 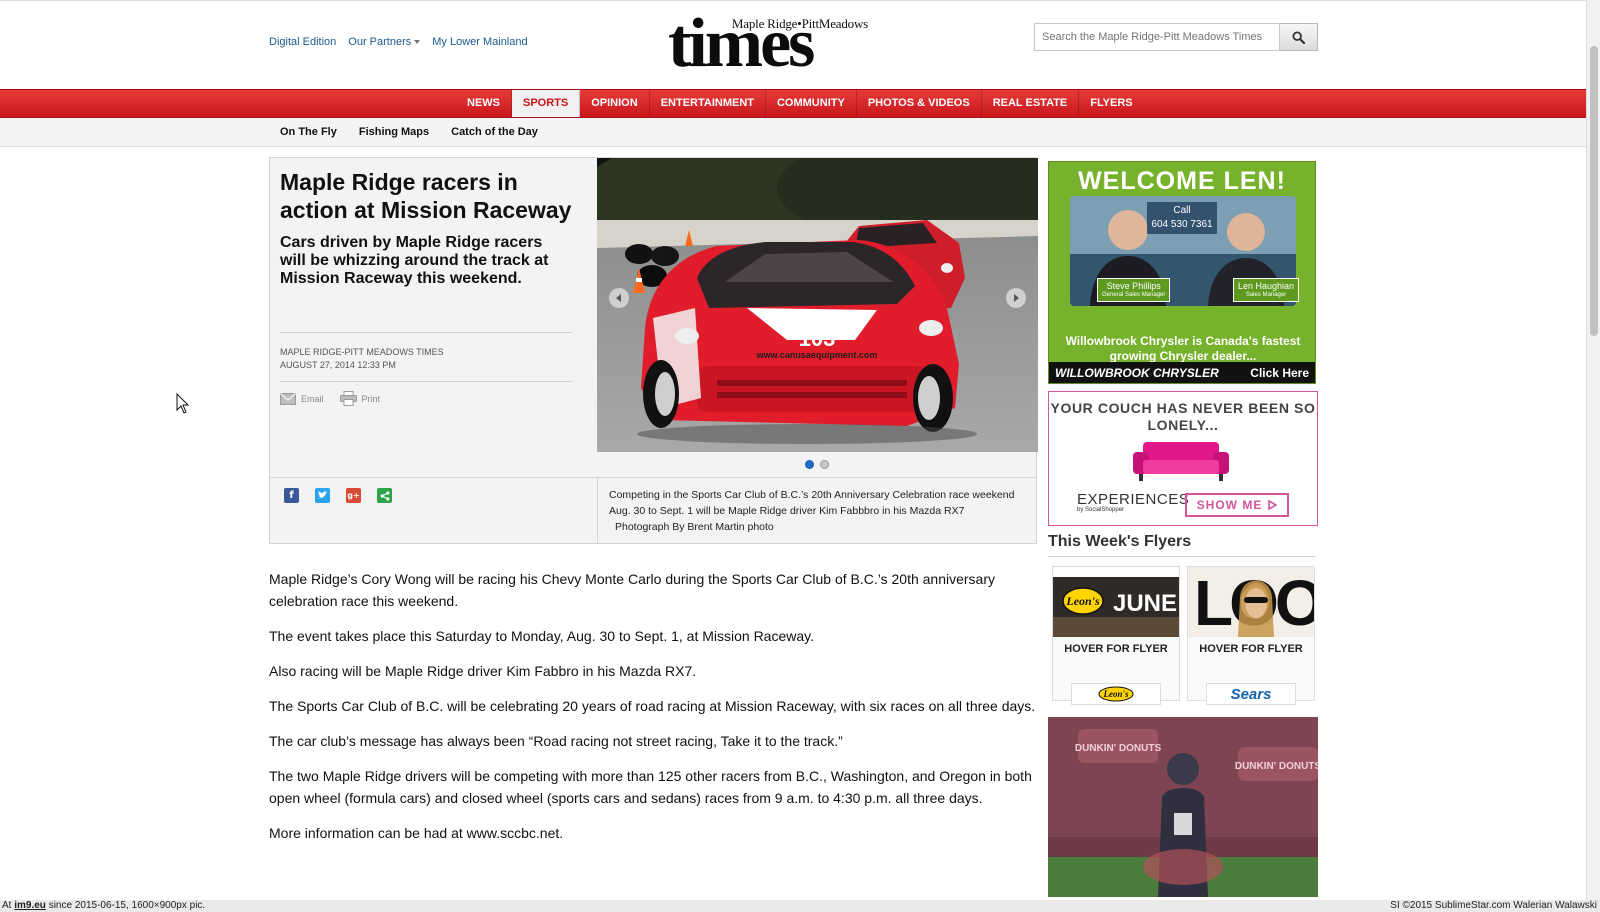 What do you see at coordinates (799, 23) in the screenshot?
I see `logo-tagline: Maple Ridge•PittMeadows` at bounding box center [799, 23].